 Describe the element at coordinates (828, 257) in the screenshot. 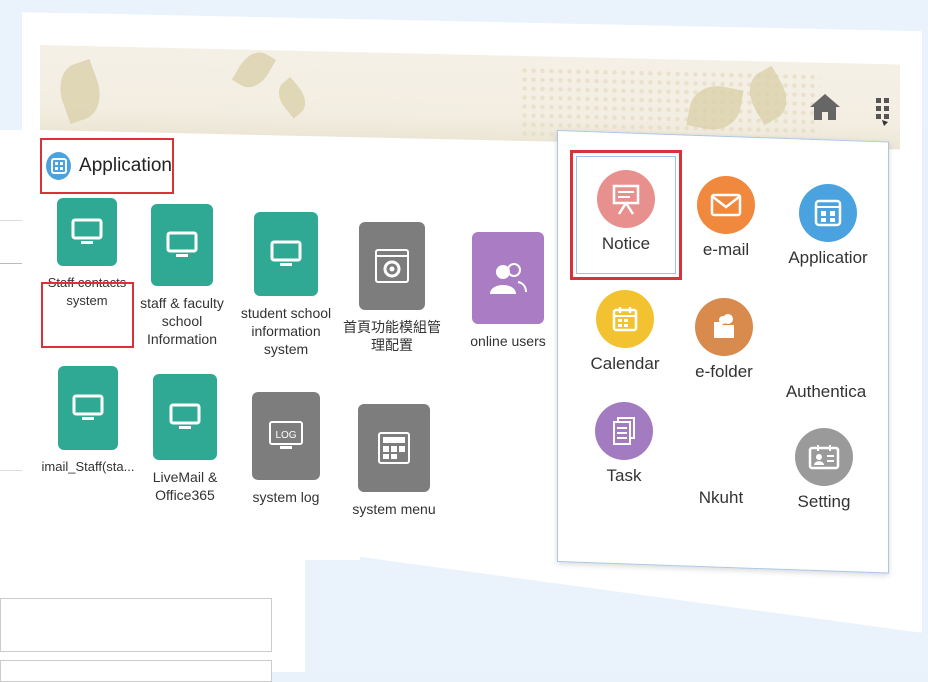

I see `launcher-label: Applicatior` at that location.